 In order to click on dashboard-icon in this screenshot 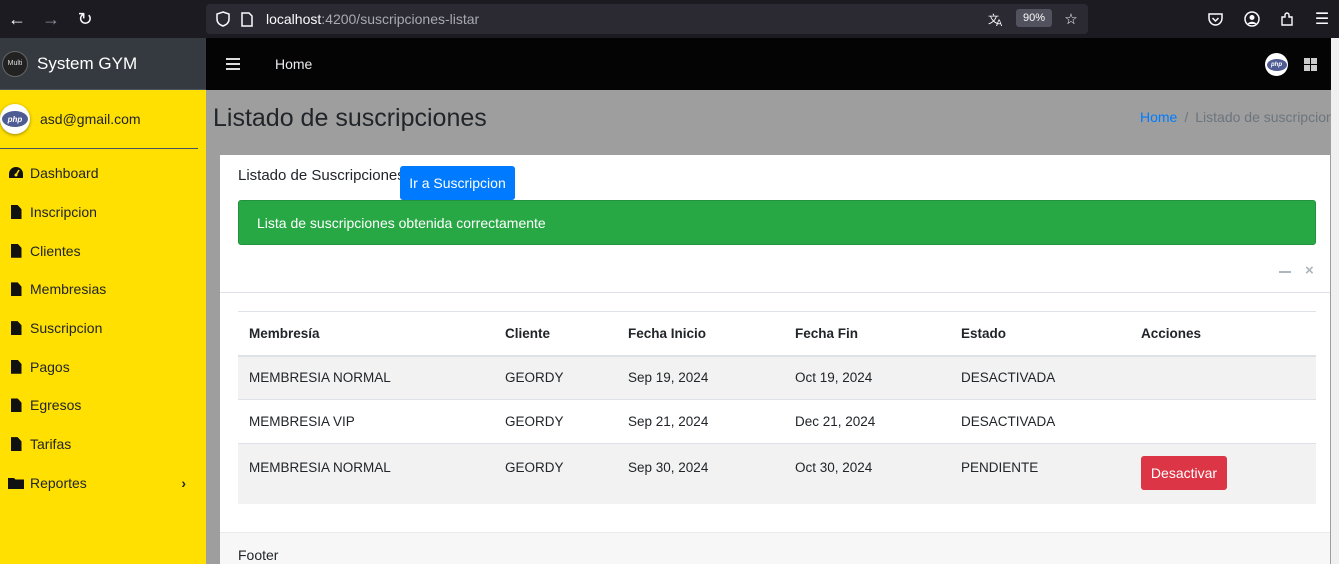, I will do `click(16, 173)`.